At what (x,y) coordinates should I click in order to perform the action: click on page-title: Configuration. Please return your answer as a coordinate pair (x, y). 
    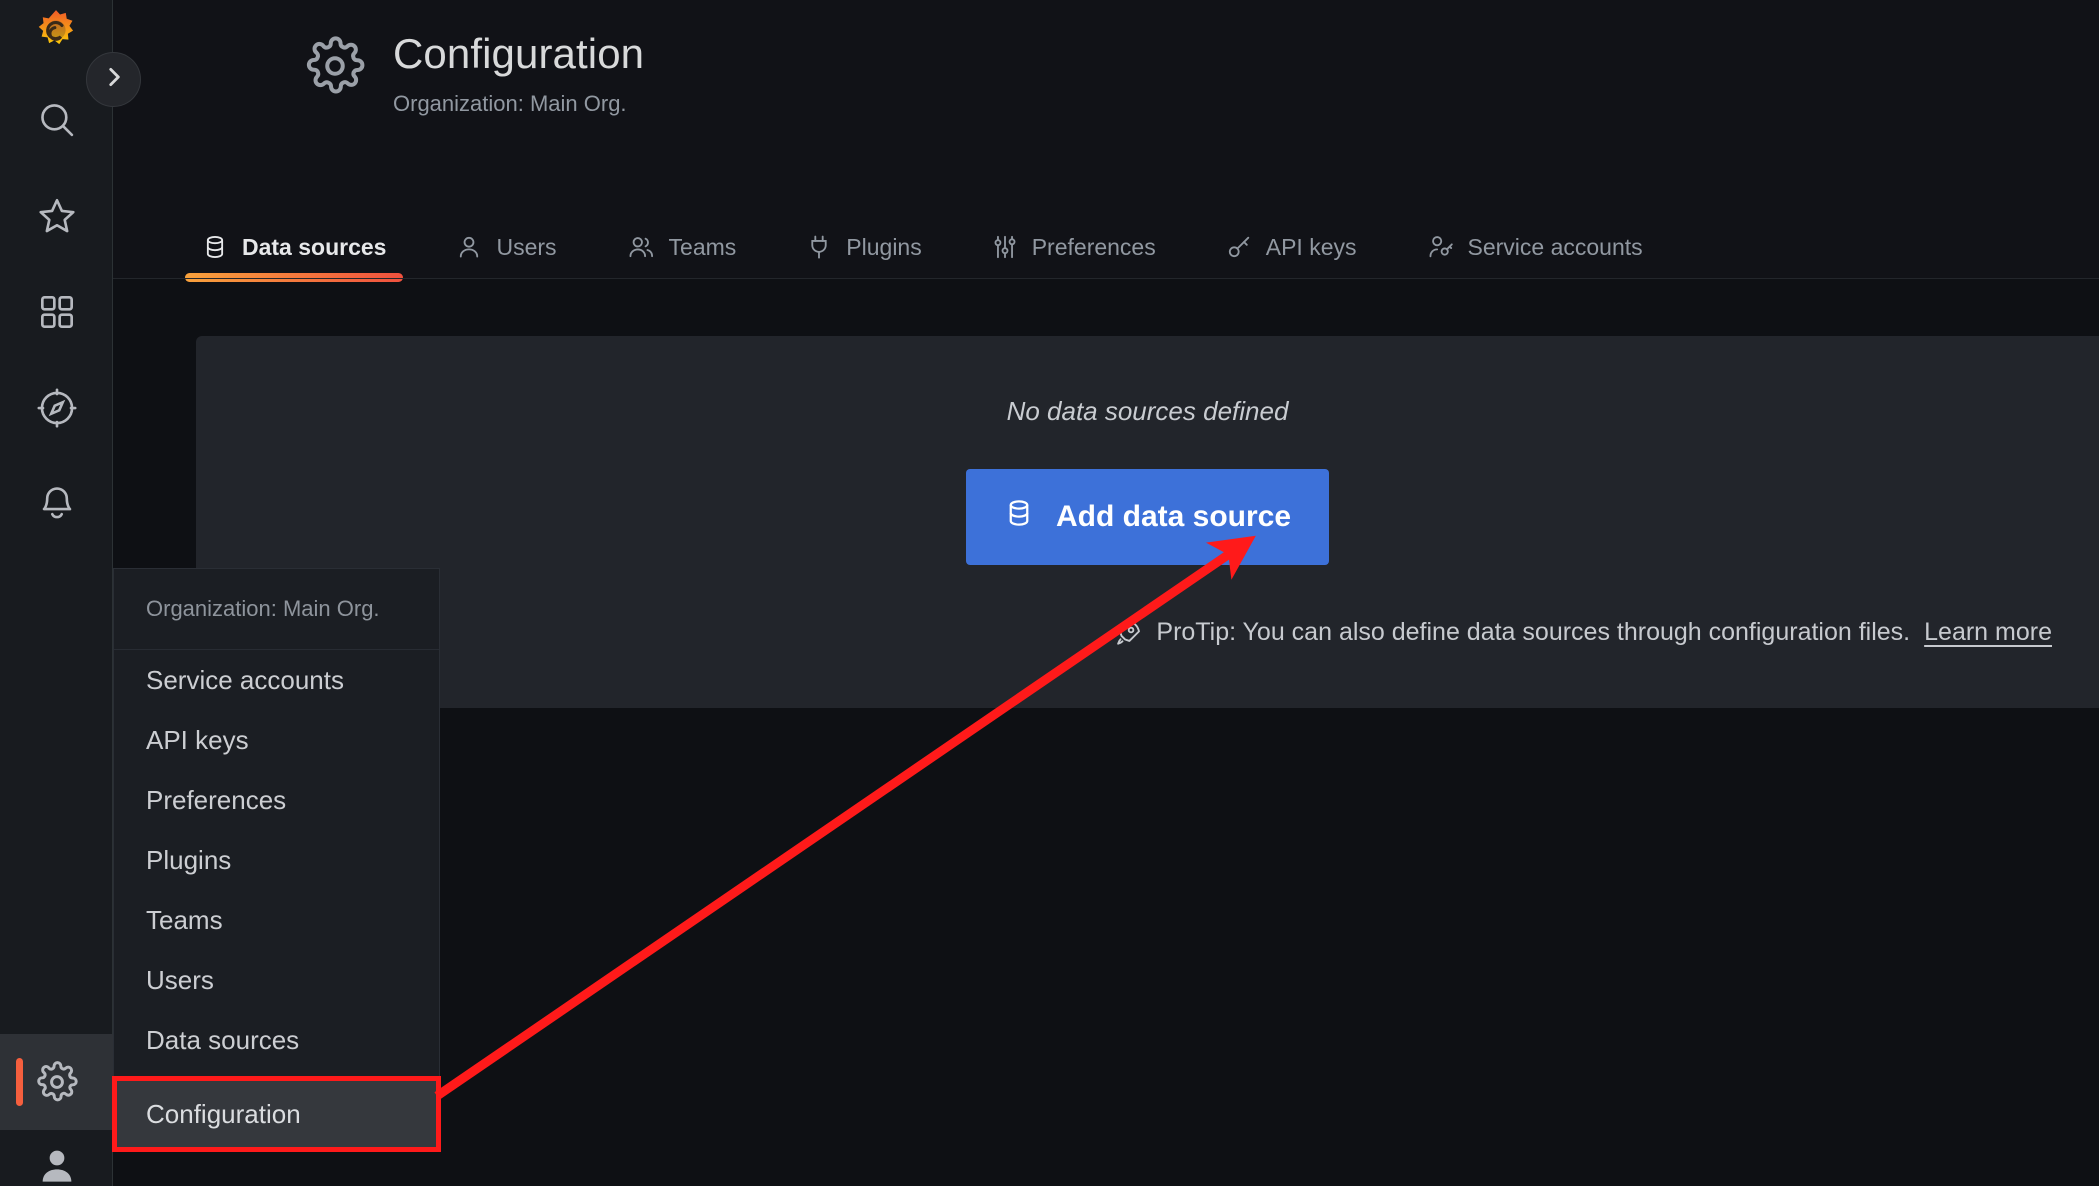
    Looking at the image, I should click on (519, 53).